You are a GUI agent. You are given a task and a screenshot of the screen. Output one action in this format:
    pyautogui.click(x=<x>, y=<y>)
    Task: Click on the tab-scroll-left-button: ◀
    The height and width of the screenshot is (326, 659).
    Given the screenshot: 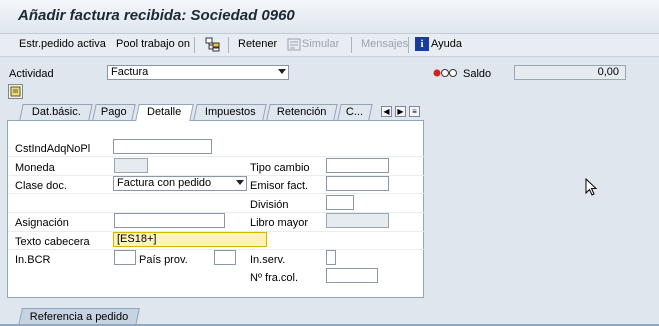 What is the action you would take?
    pyautogui.click(x=386, y=111)
    